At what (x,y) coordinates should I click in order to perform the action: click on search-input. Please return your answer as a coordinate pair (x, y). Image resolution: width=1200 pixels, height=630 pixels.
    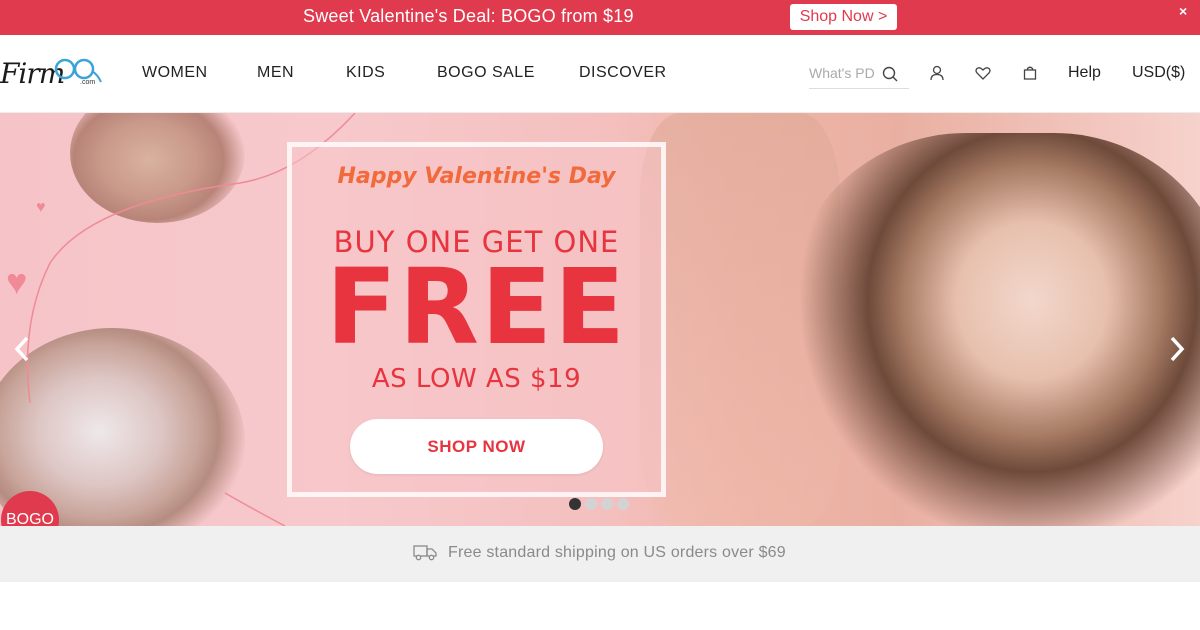
    Looking at the image, I should click on (844, 73).